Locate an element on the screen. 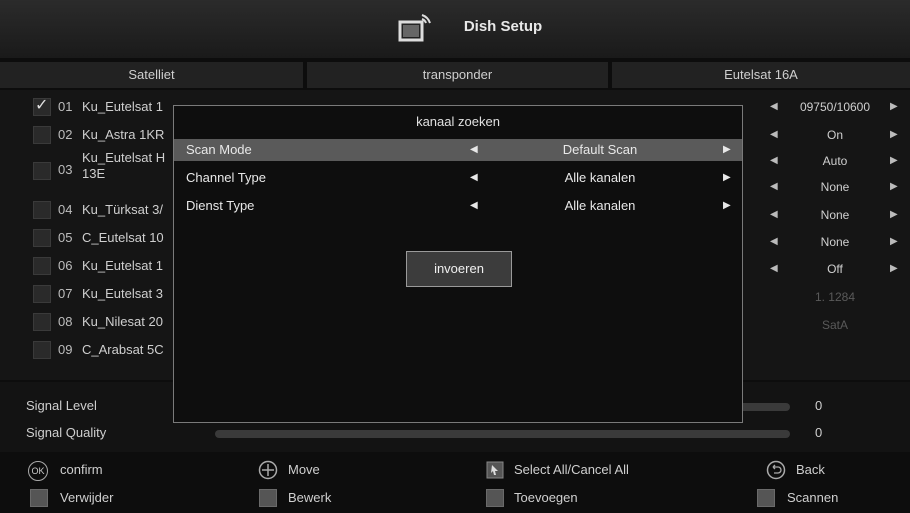  sat-name: Ku_Türksat 3/ is located at coordinates (122, 209).